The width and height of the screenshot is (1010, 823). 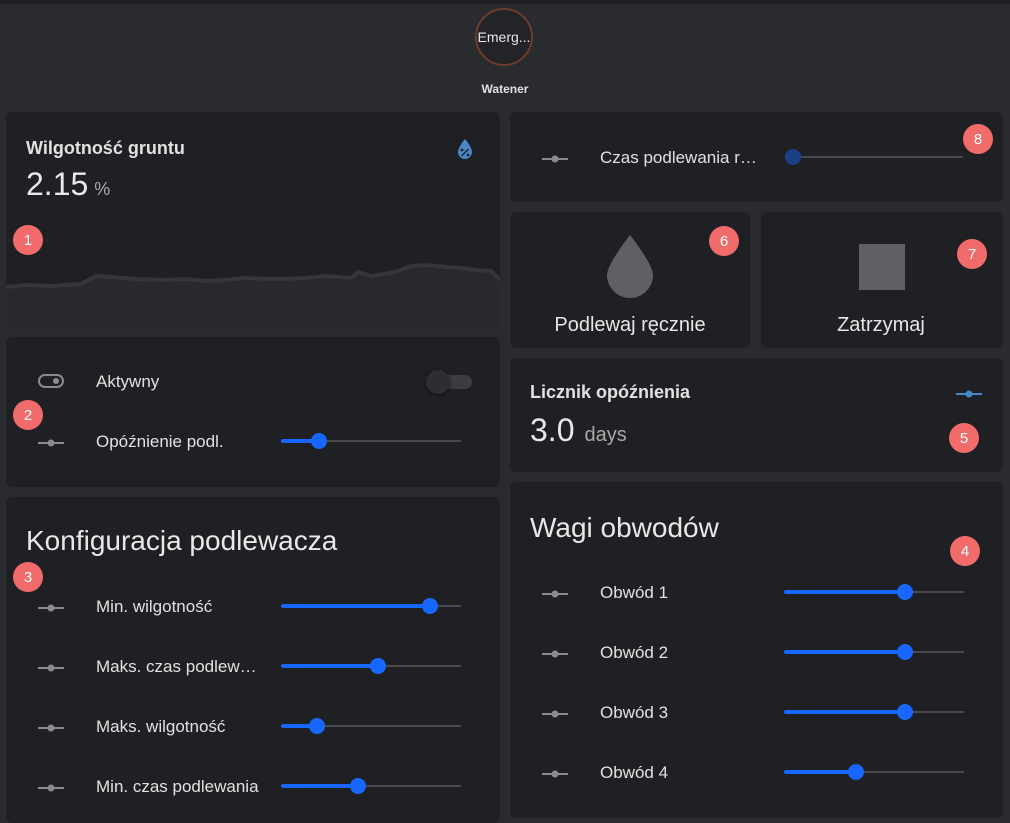 What do you see at coordinates (964, 438) in the screenshot?
I see `marker-5: 5` at bounding box center [964, 438].